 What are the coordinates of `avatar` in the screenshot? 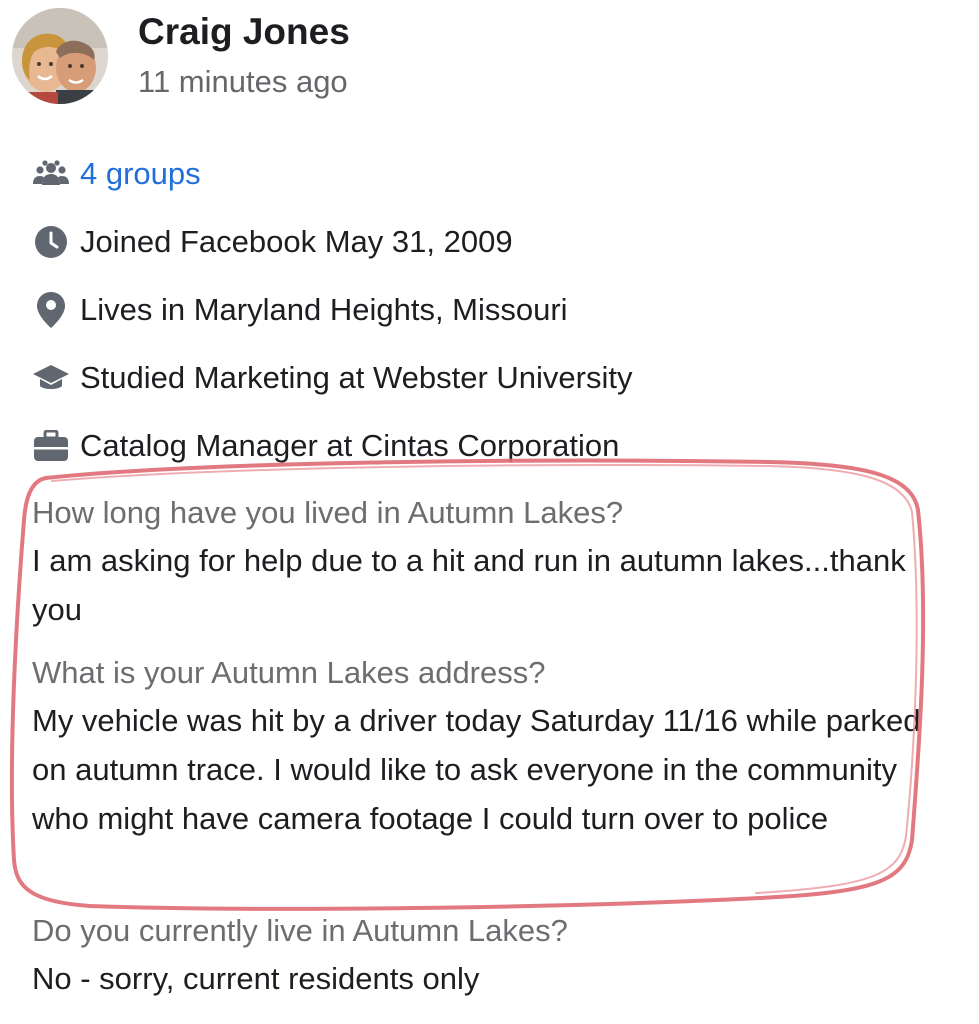 It's located at (60, 56).